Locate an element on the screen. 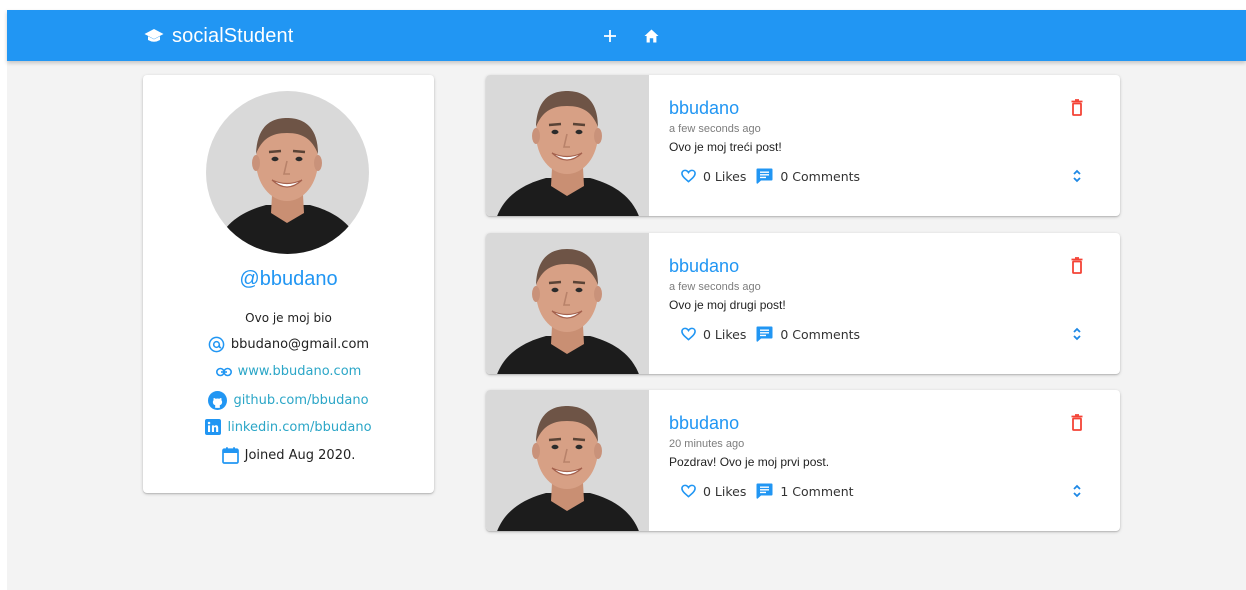 This screenshot has height=590, width=1246. add-post-button is located at coordinates (610, 36).